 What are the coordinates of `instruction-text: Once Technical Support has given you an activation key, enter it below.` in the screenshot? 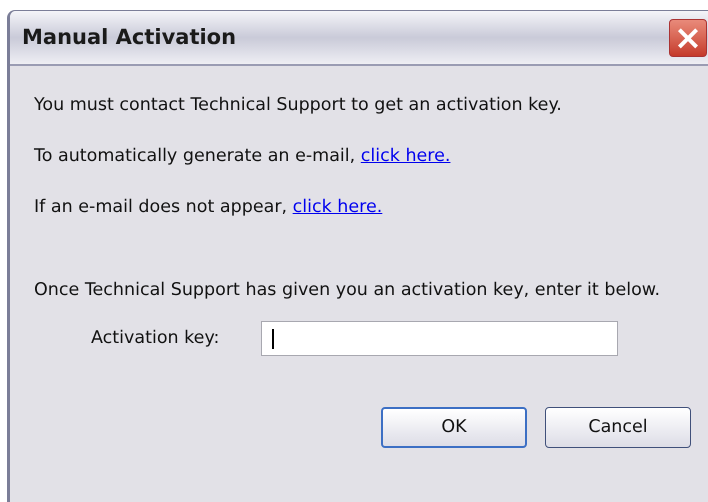 It's located at (348, 290).